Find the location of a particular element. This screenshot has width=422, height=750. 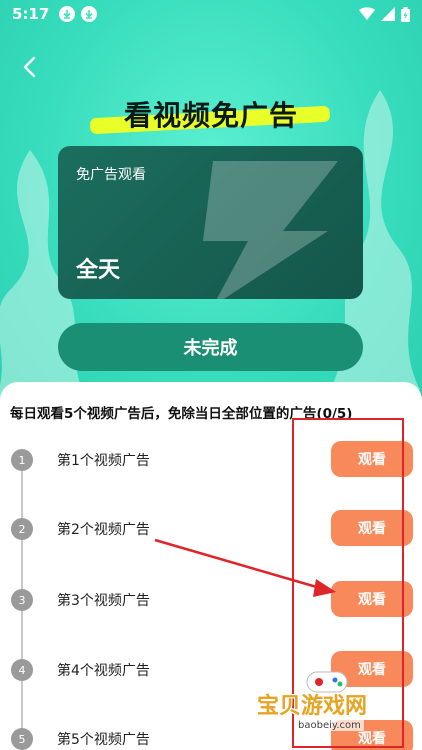

task-label: 第1个视频广告 is located at coordinates (103, 461).